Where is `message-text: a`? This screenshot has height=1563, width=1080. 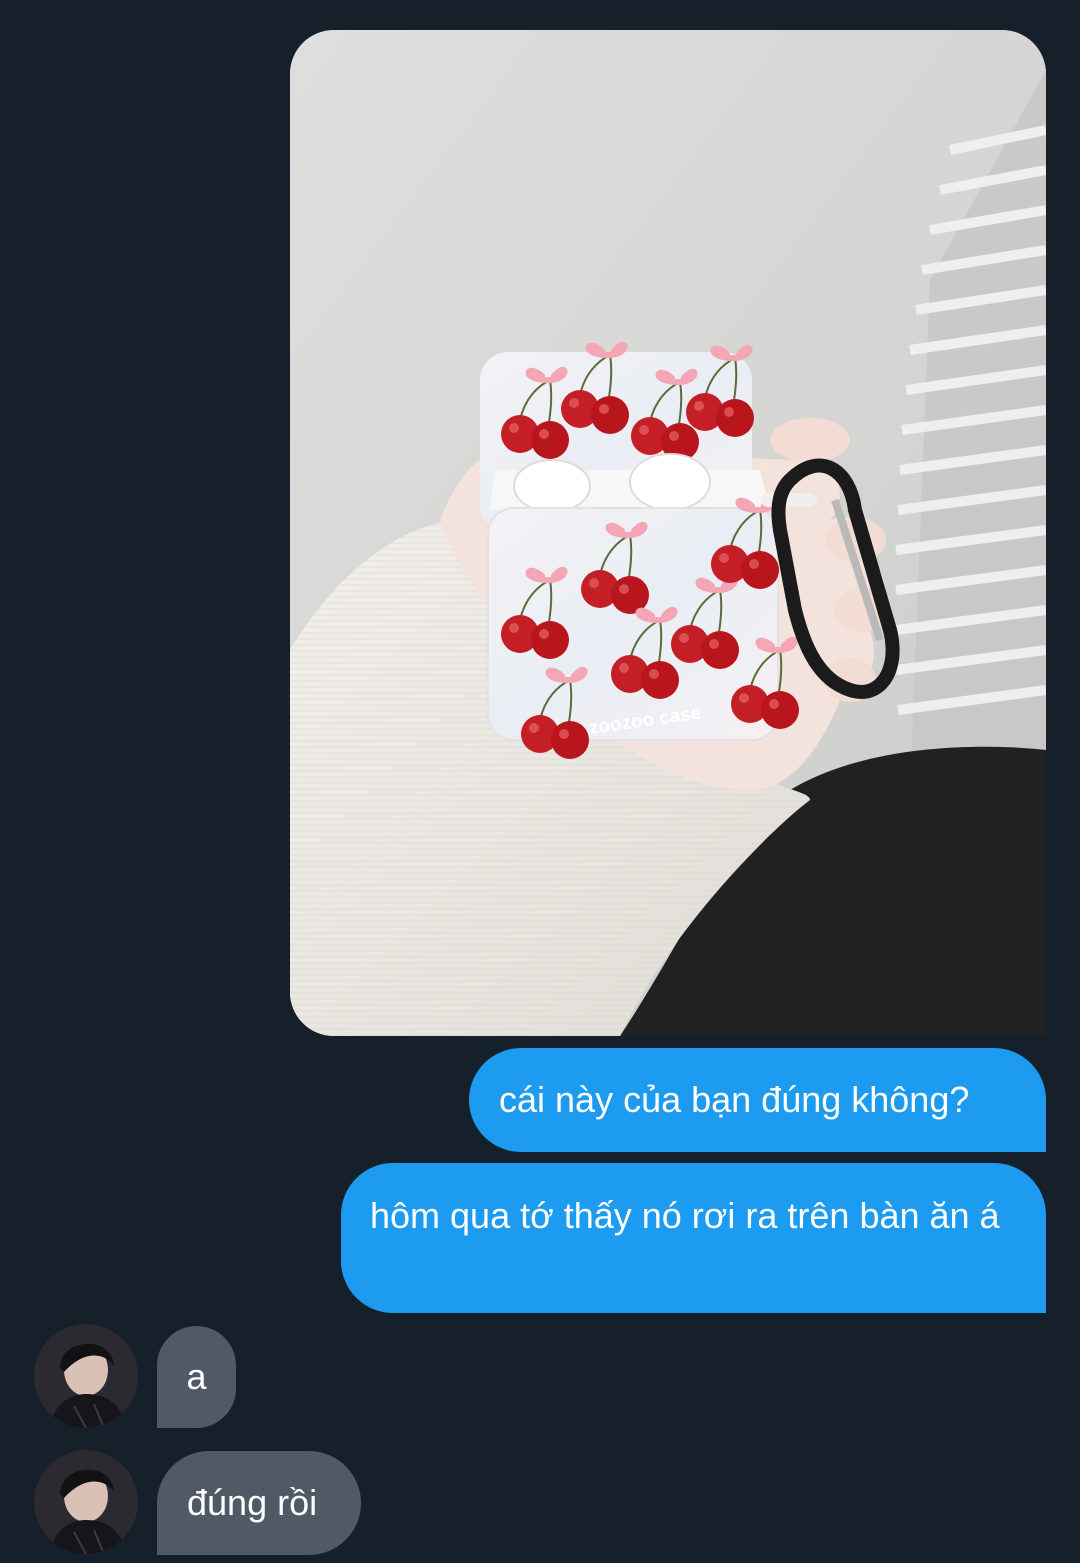 message-text: a is located at coordinates (196, 1376).